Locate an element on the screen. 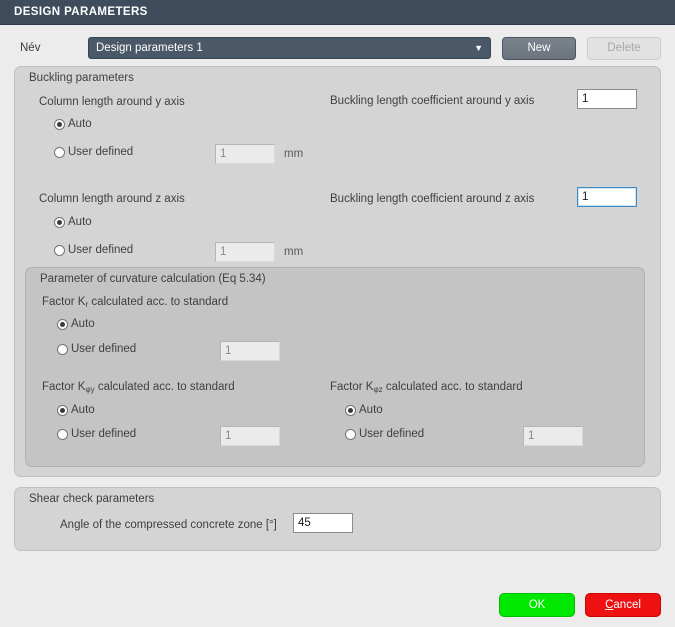 The height and width of the screenshot is (627, 675). buckling-coefficient-y-input: 1 is located at coordinates (607, 99).